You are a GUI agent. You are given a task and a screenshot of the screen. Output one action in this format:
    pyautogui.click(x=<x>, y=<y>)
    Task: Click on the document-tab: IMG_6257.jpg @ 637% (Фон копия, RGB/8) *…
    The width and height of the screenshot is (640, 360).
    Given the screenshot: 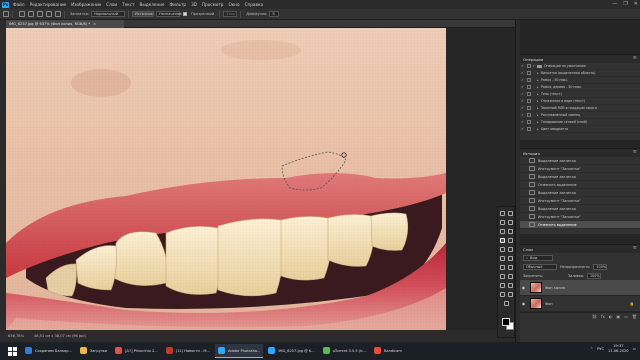 What is the action you would take?
    pyautogui.click(x=65, y=24)
    